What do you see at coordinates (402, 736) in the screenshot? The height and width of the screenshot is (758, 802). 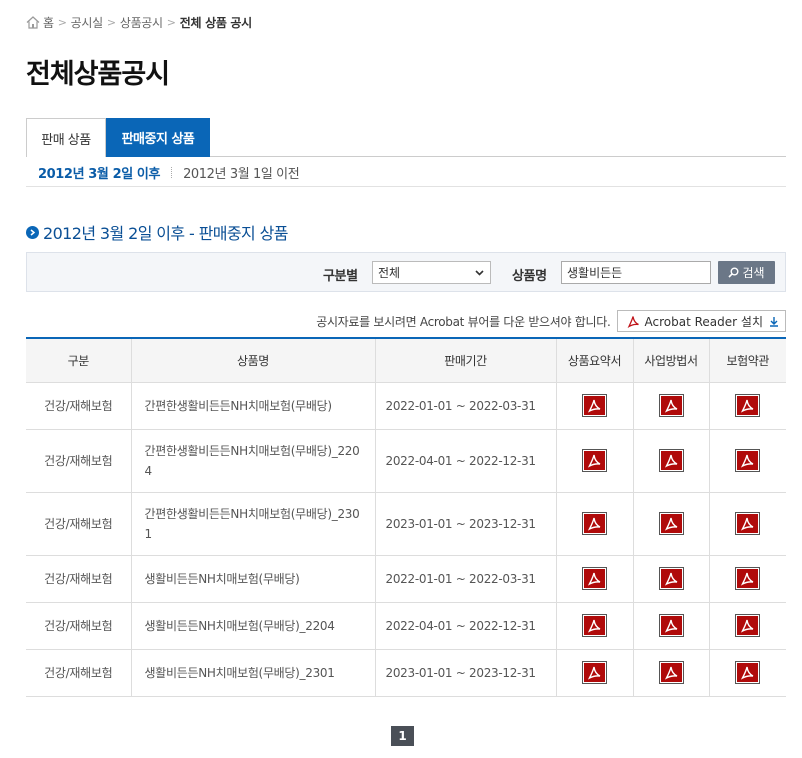 I see `pagination-page-1: 1` at bounding box center [402, 736].